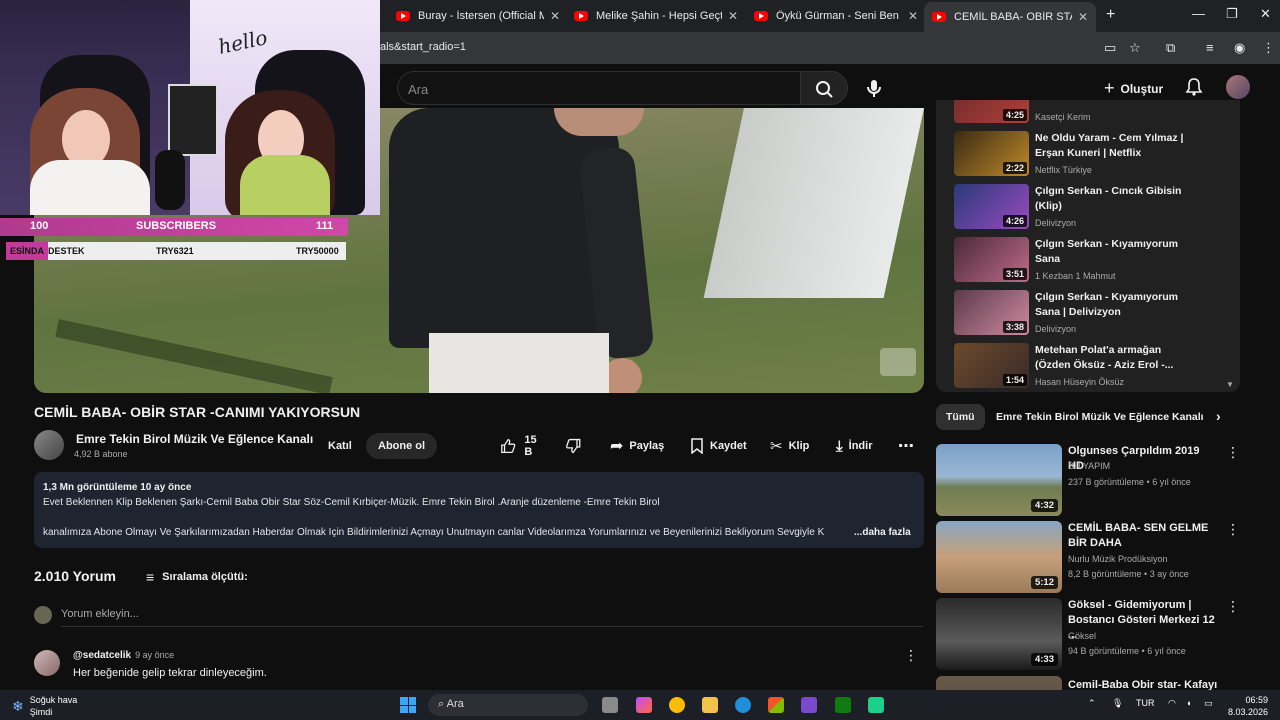 The image size is (1280, 720). What do you see at coordinates (874, 88) in the screenshot?
I see `microphone-icon` at bounding box center [874, 88].